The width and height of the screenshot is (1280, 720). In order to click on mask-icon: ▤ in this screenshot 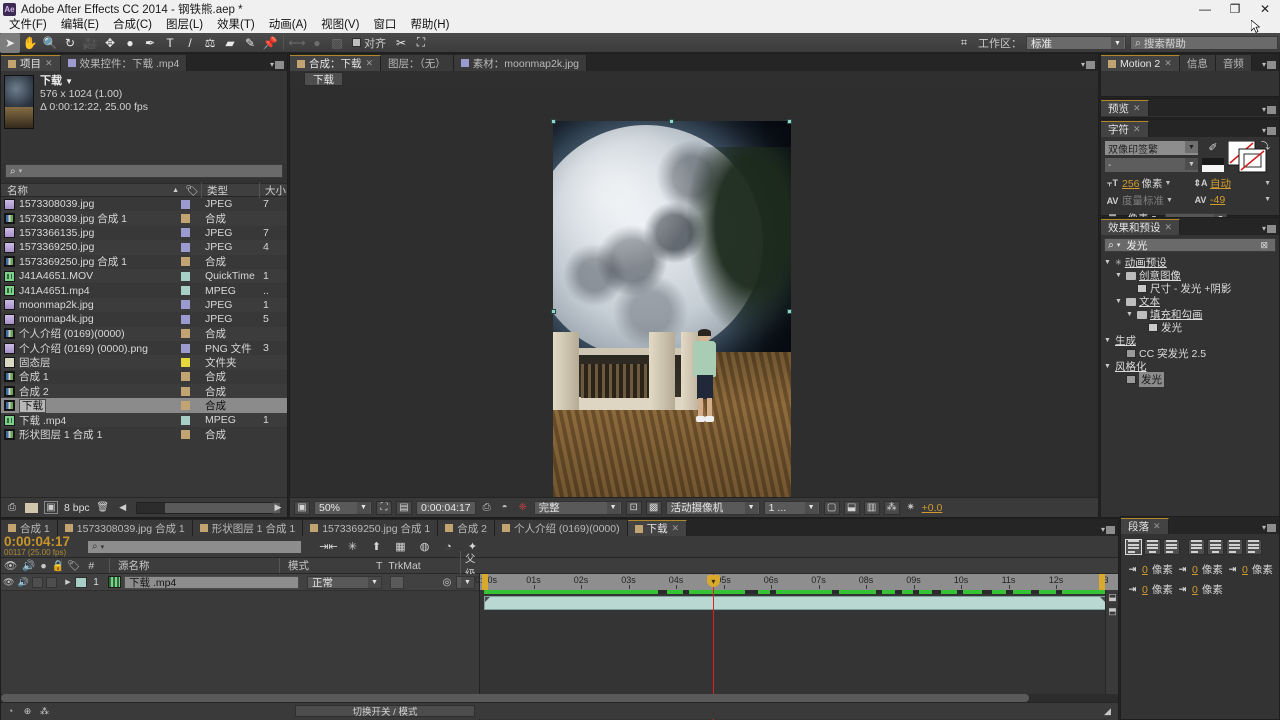, I will do `click(404, 507)`.